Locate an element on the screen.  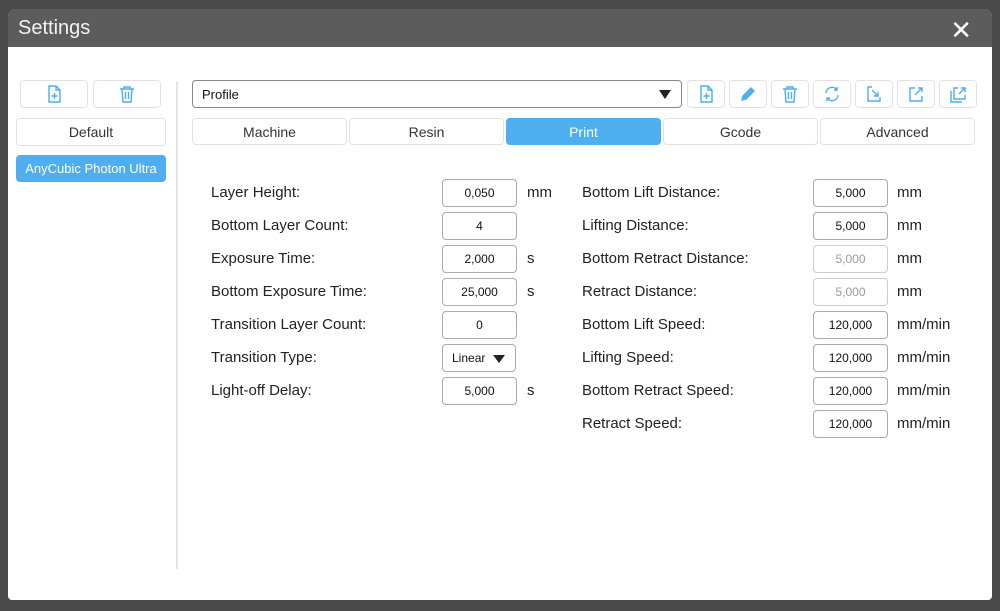
tab-advanced: Advanced is located at coordinates (897, 131).